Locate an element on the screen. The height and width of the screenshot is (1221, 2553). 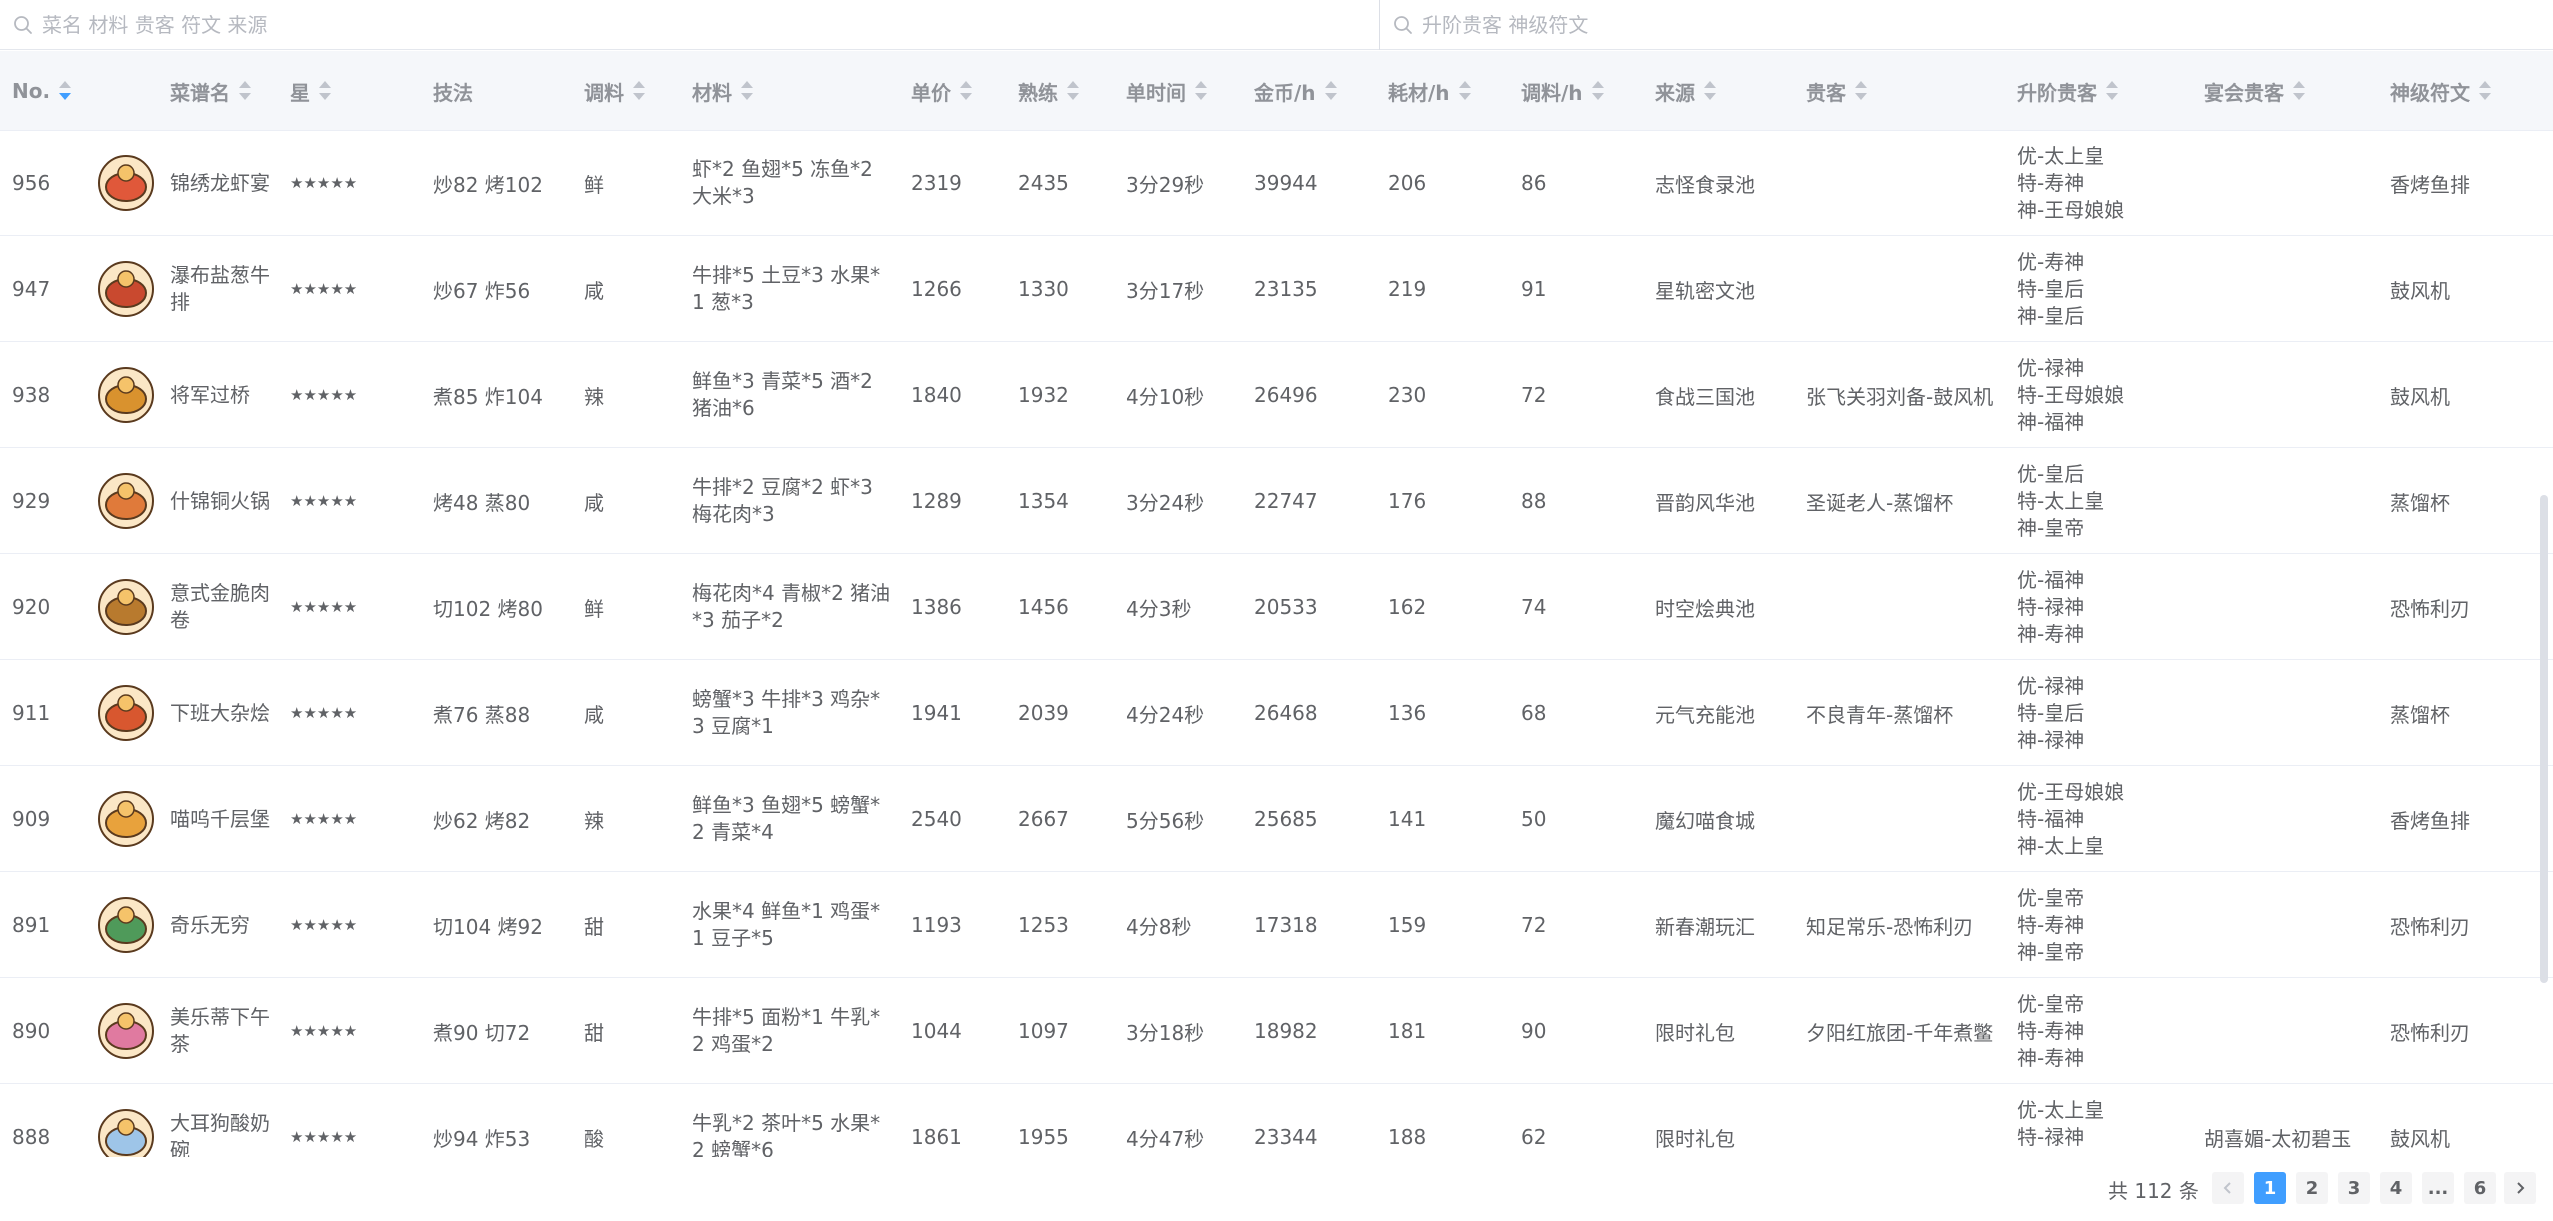
search-box-main is located at coordinates (690, 25).